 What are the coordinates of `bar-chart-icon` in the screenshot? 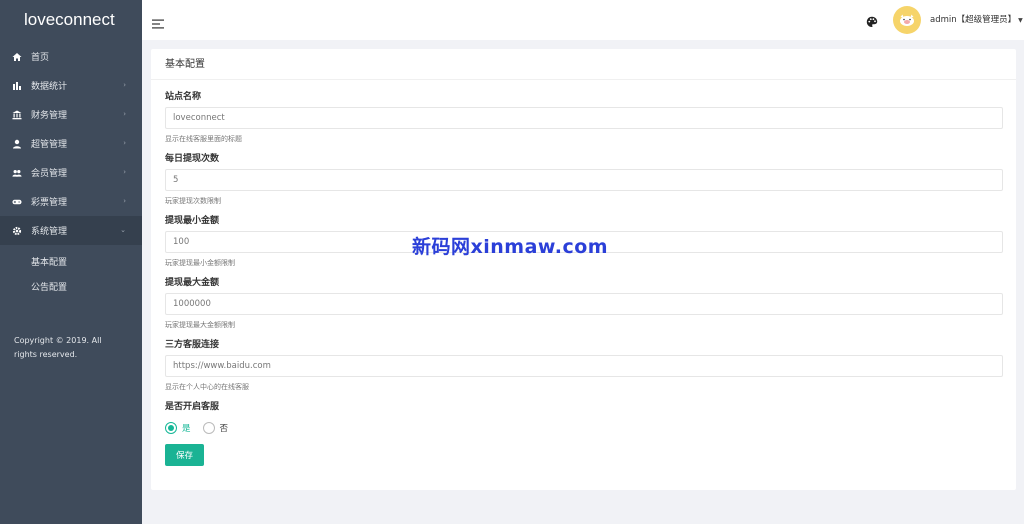 It's located at (17, 86).